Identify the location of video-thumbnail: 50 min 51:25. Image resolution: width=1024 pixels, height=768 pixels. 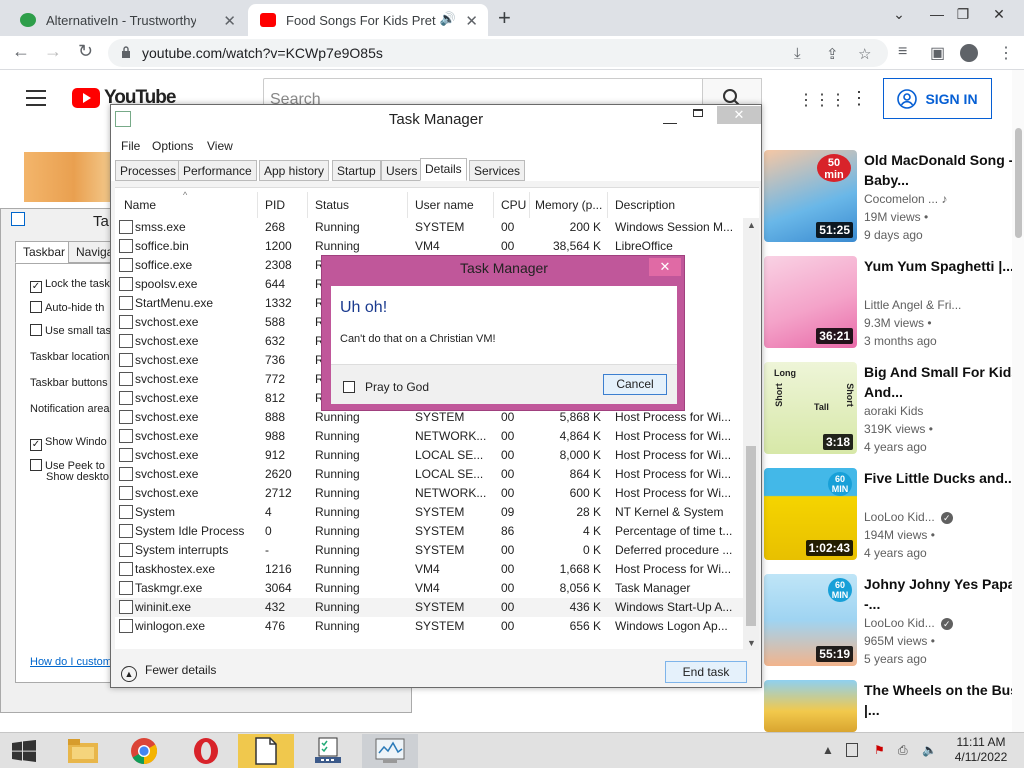
(810, 196).